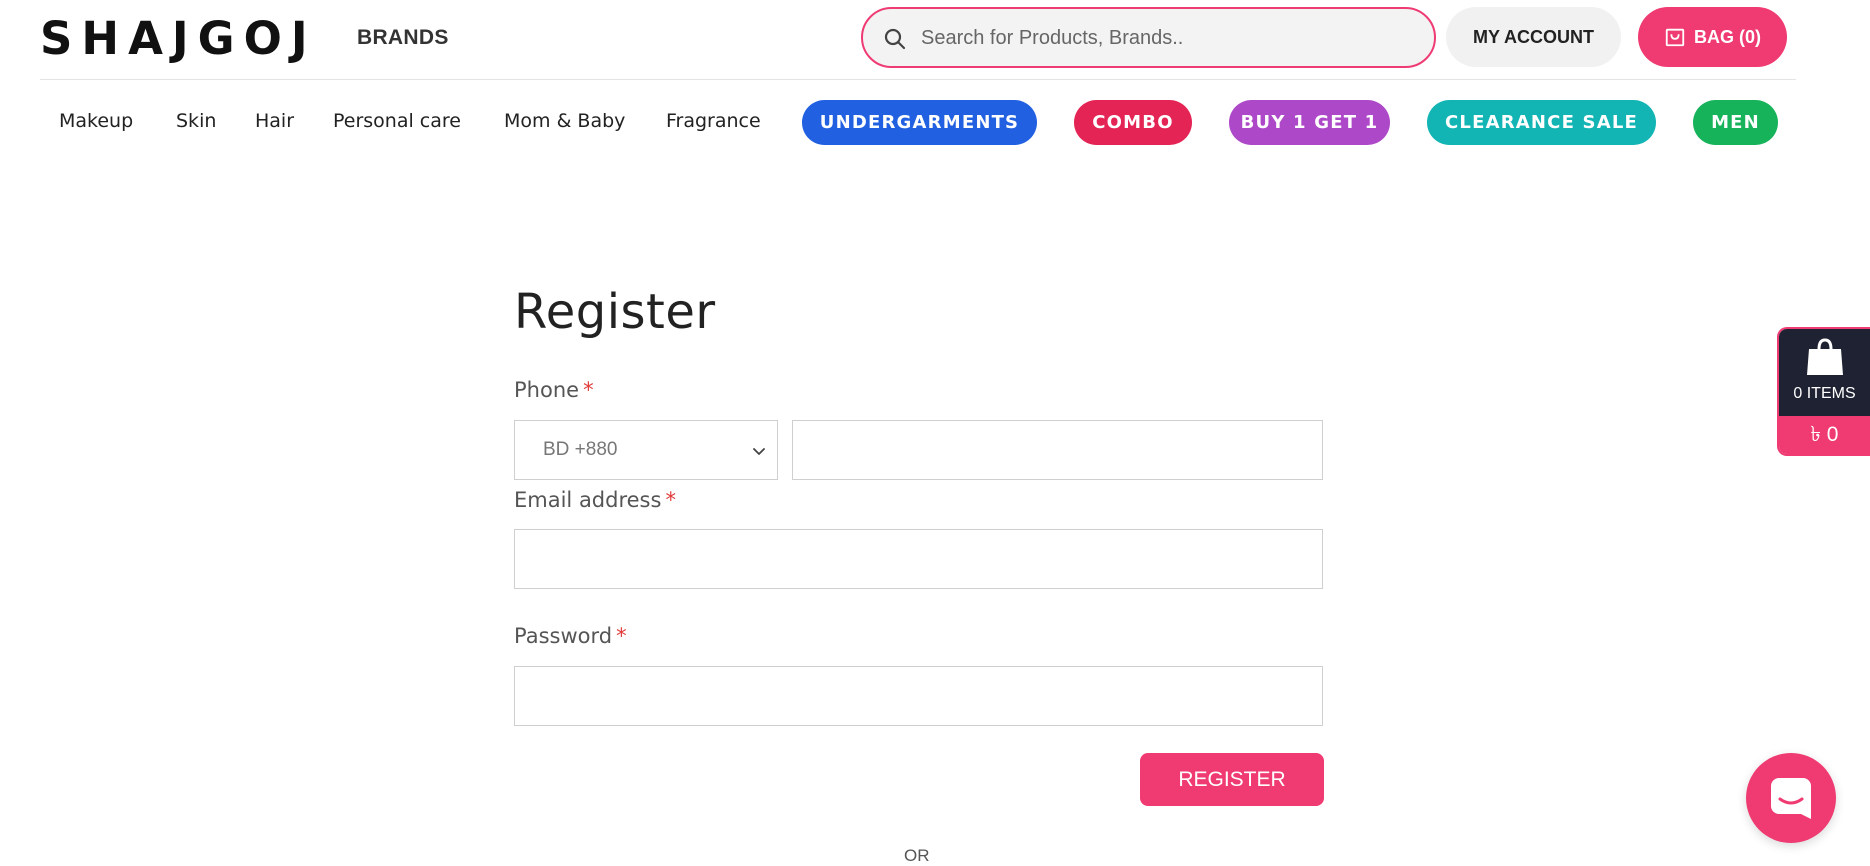  I want to click on side-cart-items: 0 ITEMS, so click(1824, 393).